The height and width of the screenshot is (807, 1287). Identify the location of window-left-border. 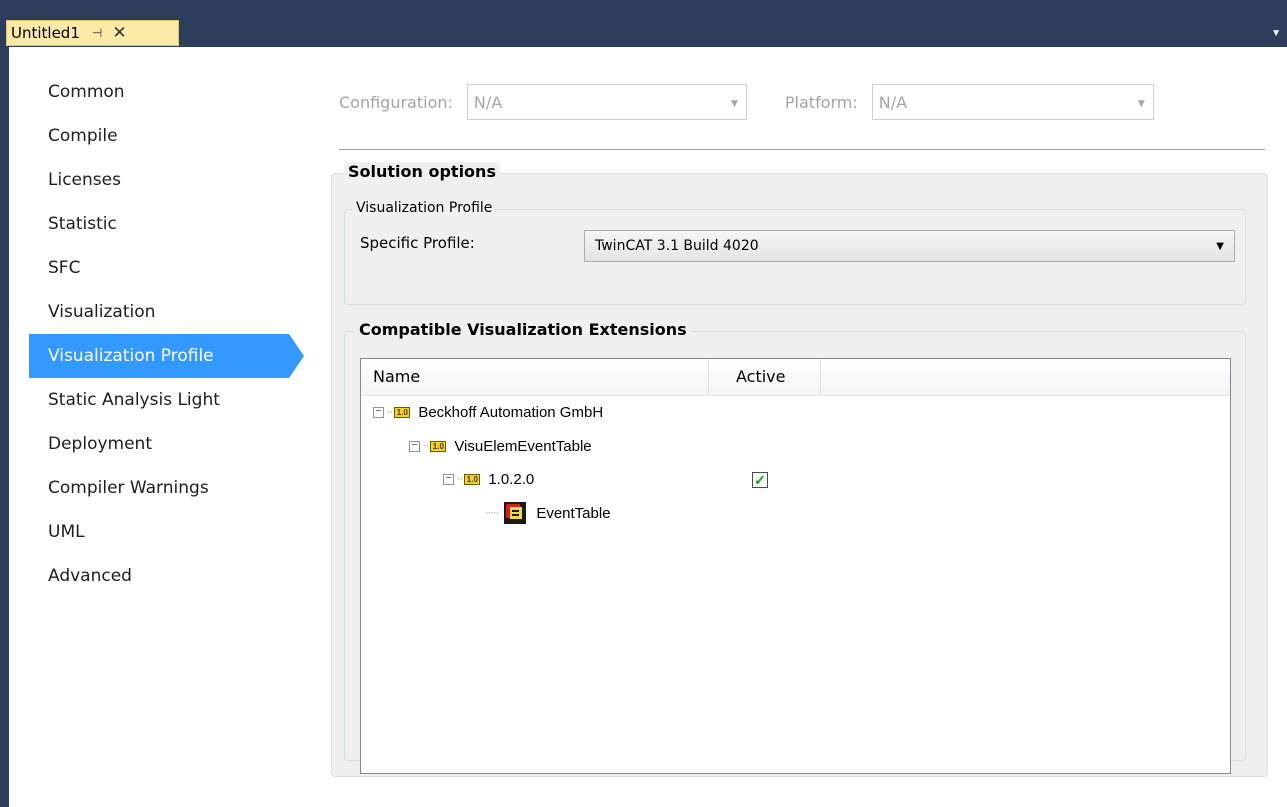
(4, 427).